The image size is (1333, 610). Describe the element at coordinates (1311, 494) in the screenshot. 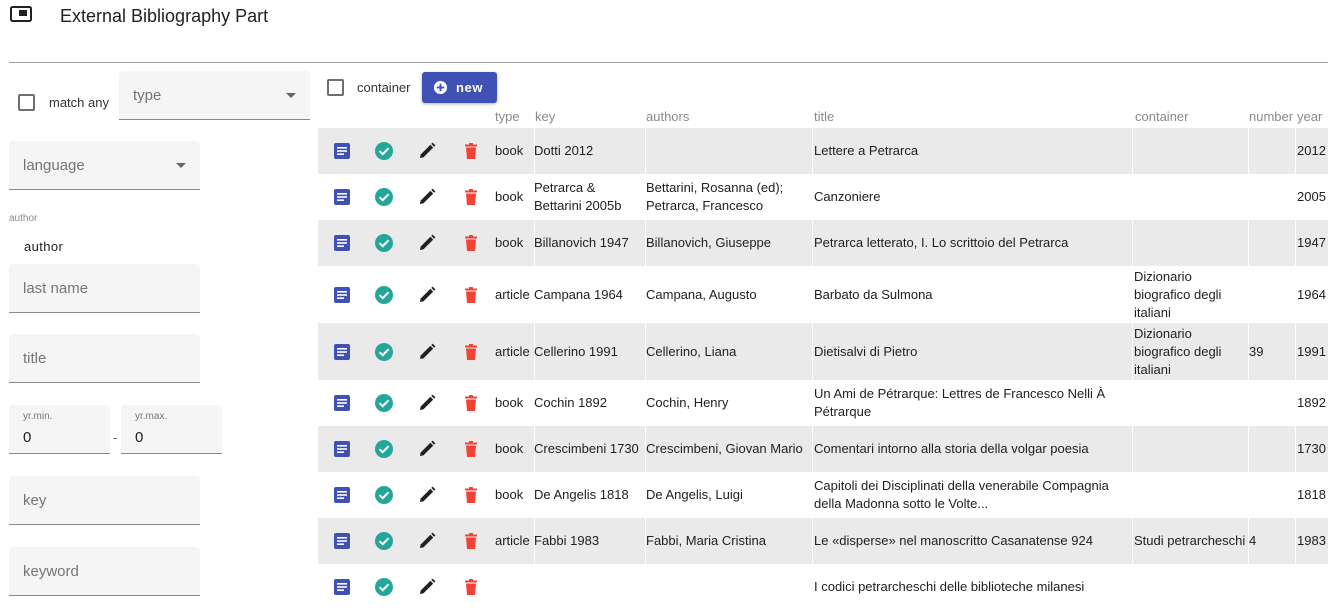

I see `cell-year: 1818` at that location.